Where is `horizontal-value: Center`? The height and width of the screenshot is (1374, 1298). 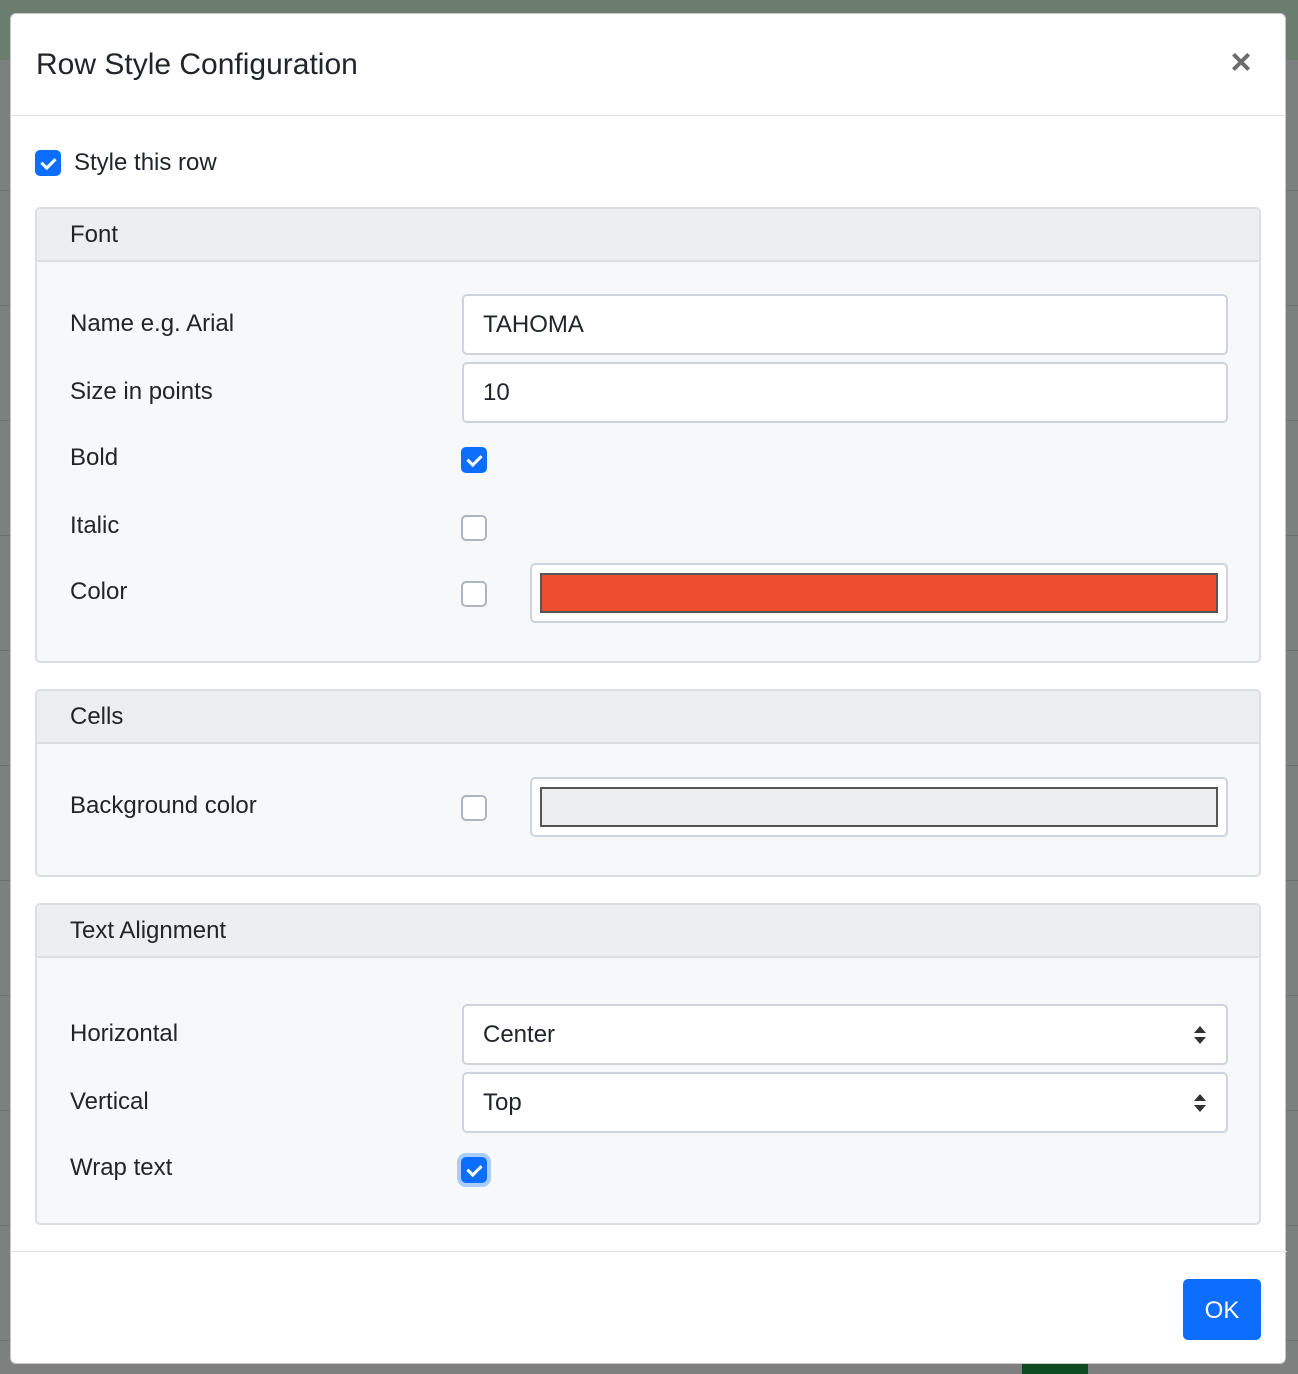
horizontal-value: Center is located at coordinates (519, 1034).